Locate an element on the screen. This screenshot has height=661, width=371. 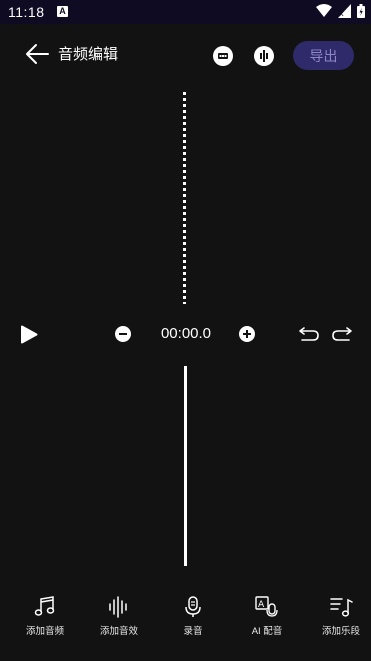
redo-icon is located at coordinates (342, 334).